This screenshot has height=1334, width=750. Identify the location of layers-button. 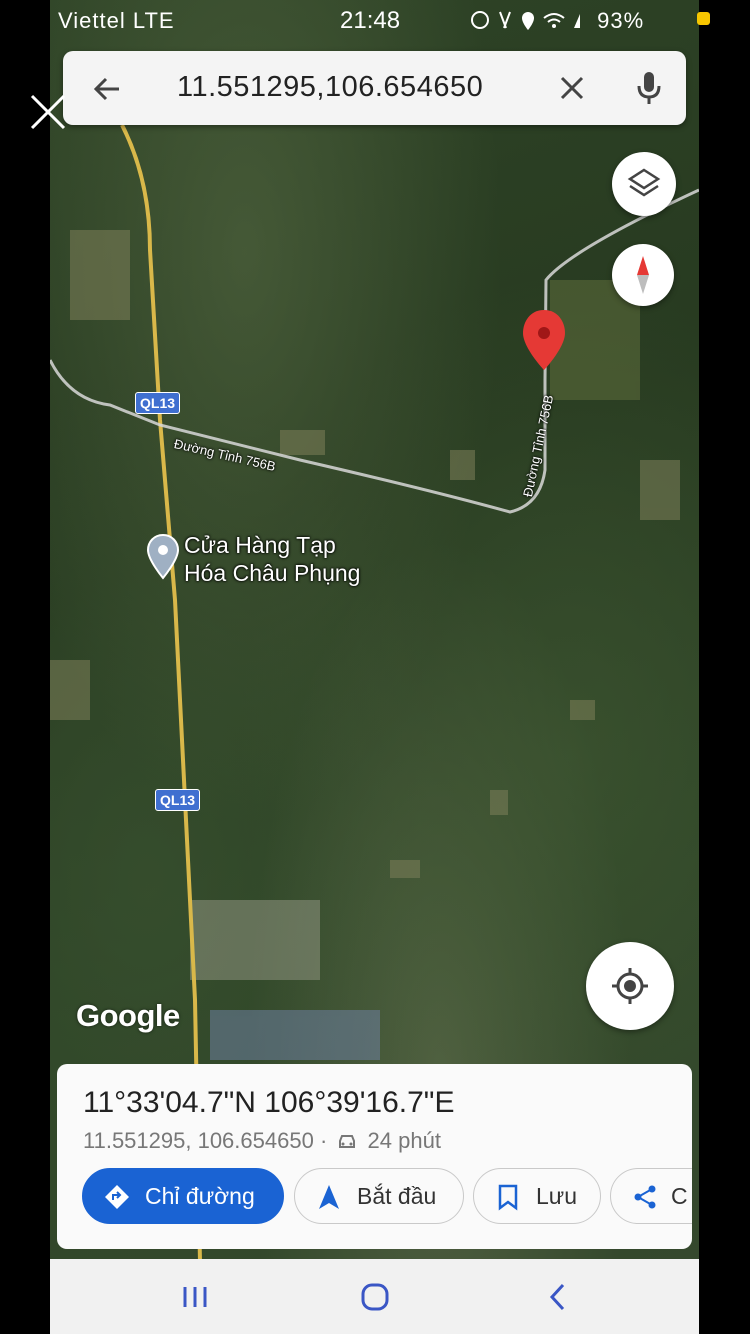
(644, 184).